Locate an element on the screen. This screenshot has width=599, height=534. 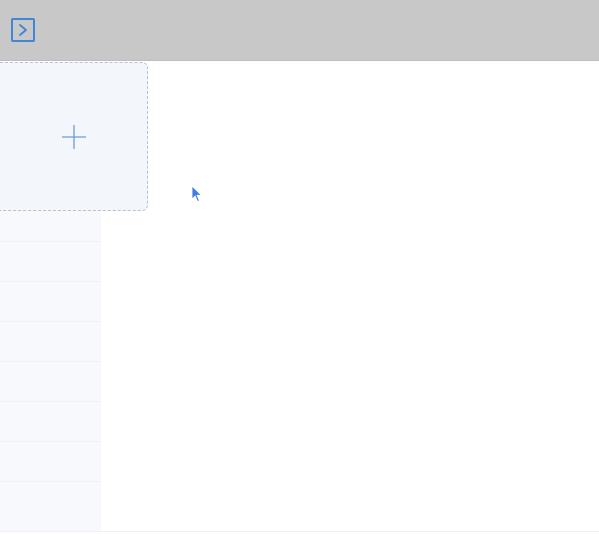
plus-icon is located at coordinates (73, 136).